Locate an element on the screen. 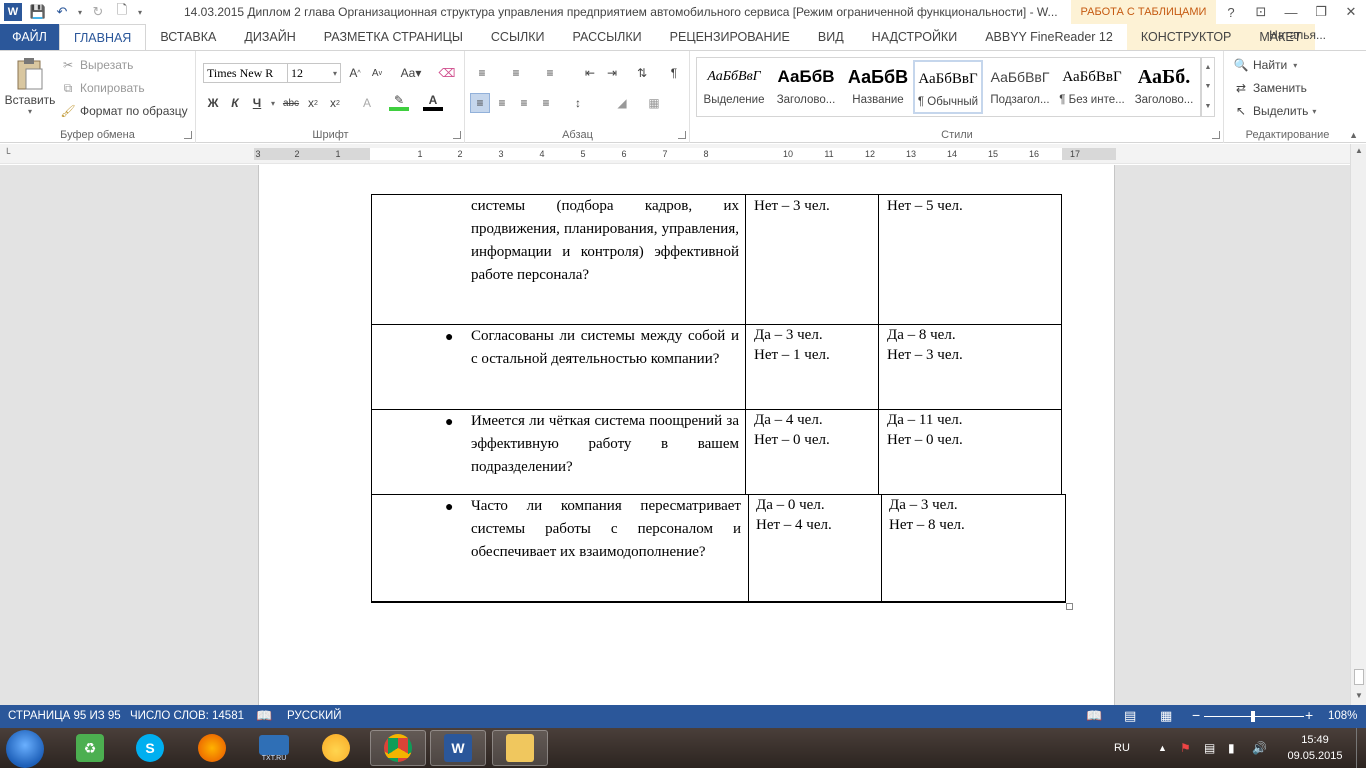  change-case-icon: Aa▾ is located at coordinates (411, 73).